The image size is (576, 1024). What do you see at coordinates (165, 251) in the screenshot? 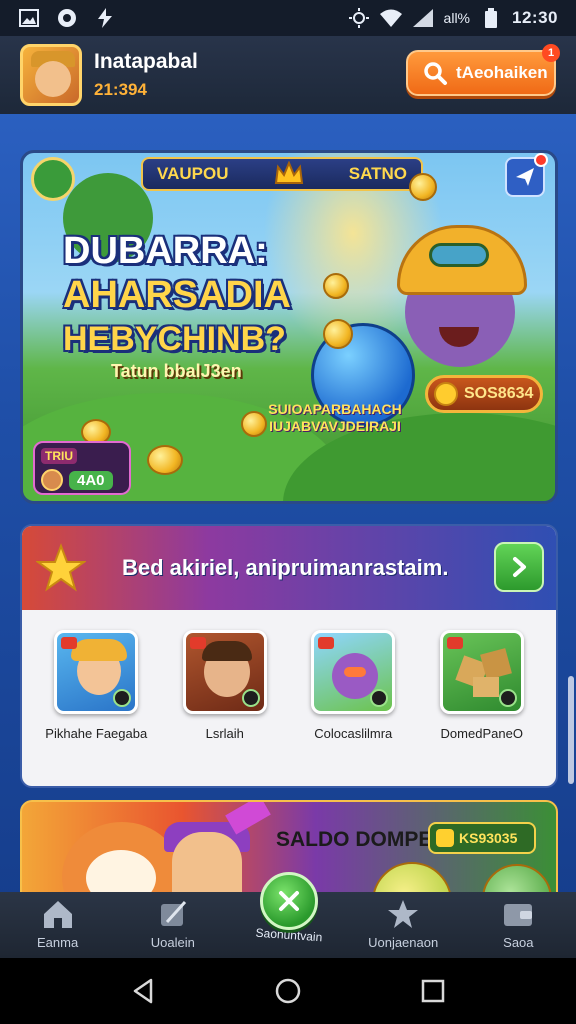
I see `headline-line-1: DUBARRA:` at bounding box center [165, 251].